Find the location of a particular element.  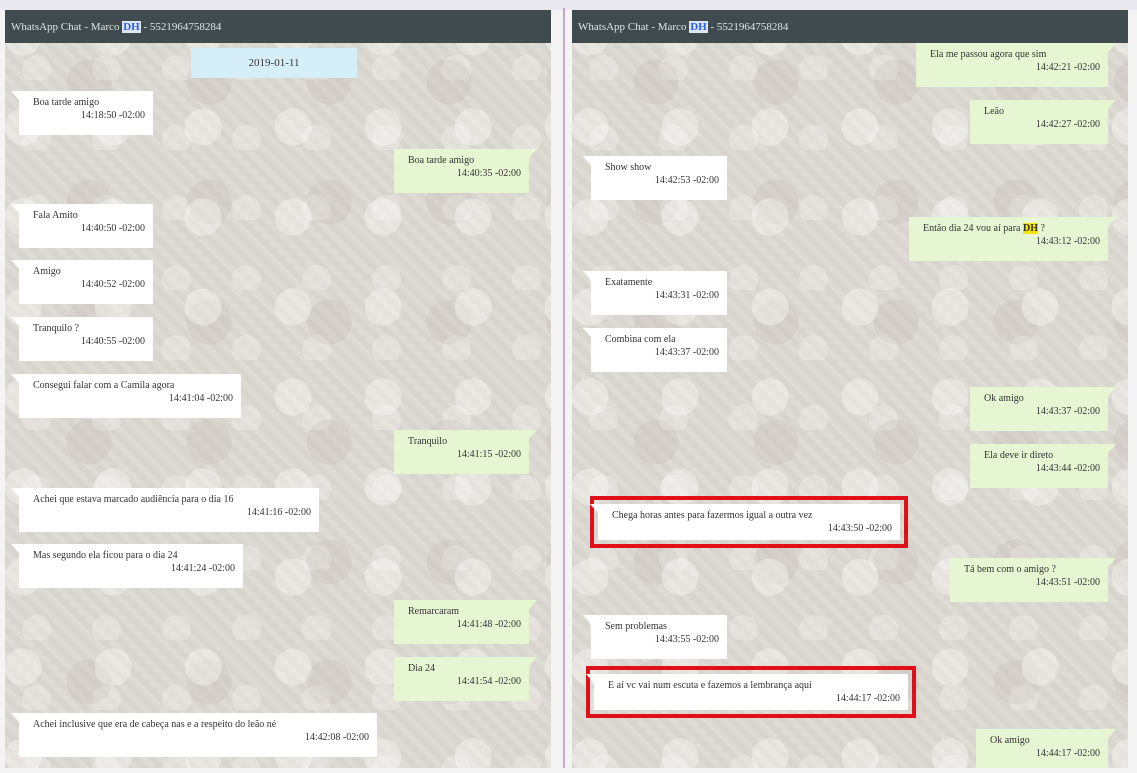

message-timestamp: 14:40:55 -02:00 is located at coordinates (112, 341).